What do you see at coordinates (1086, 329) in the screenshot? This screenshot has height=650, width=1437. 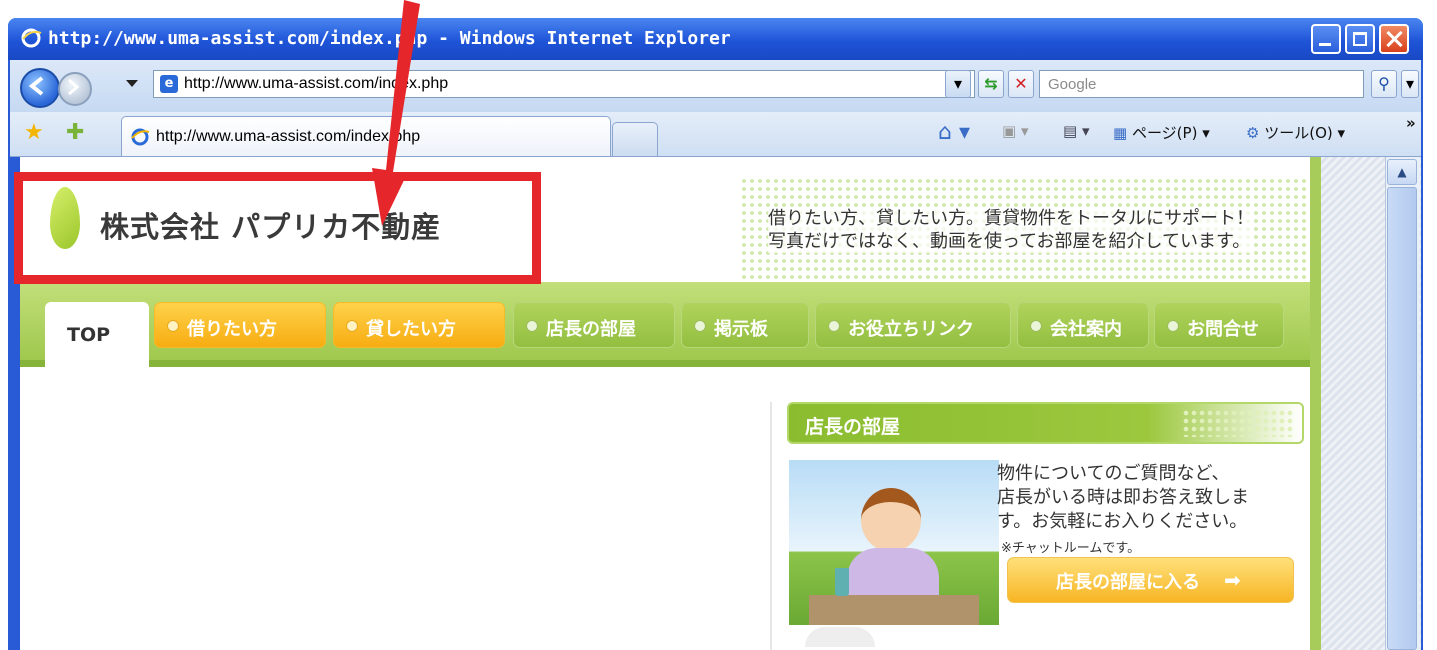 I see `nav-item-label: 会社案内` at bounding box center [1086, 329].